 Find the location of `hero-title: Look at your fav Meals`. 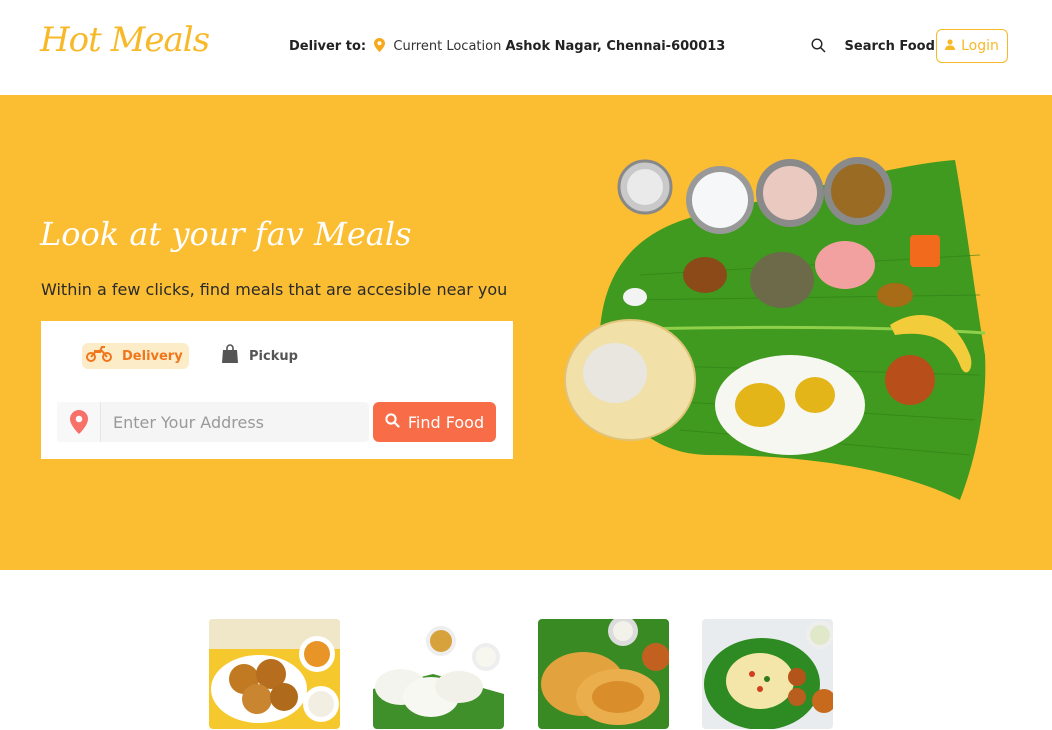

hero-title: Look at your fav Meals is located at coordinates (226, 234).